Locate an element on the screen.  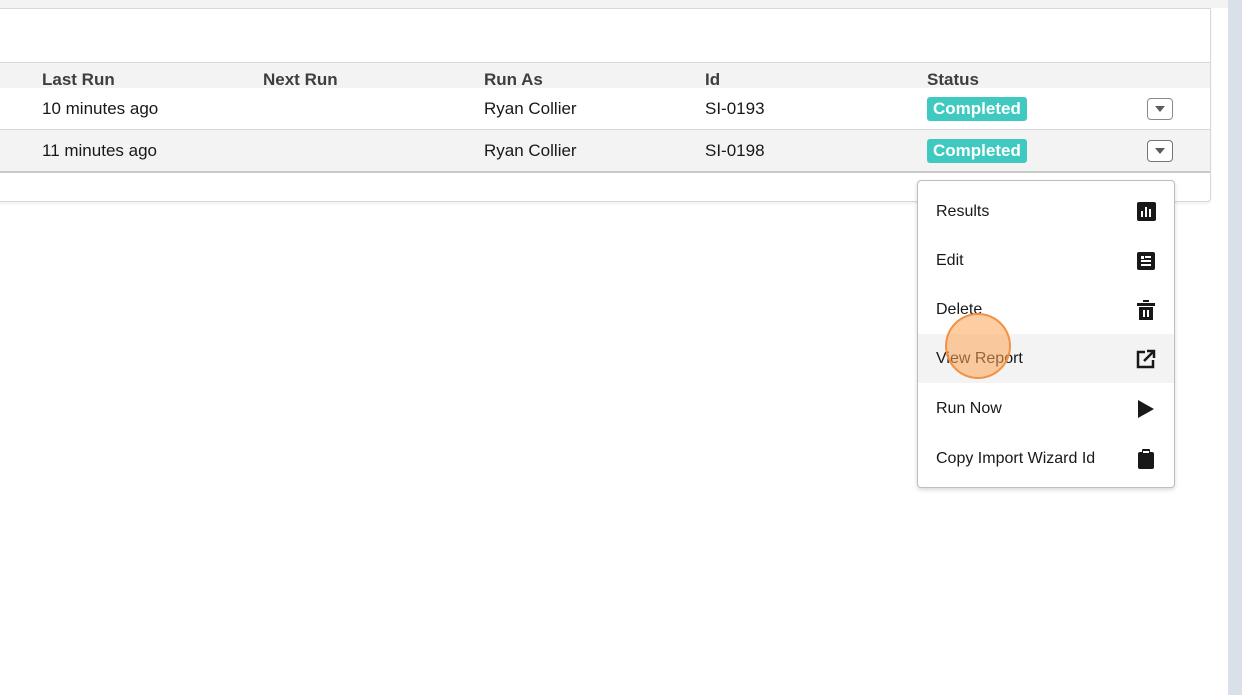
menu-item-label: Copy Import Wizard Id is located at coordinates (1016, 458).